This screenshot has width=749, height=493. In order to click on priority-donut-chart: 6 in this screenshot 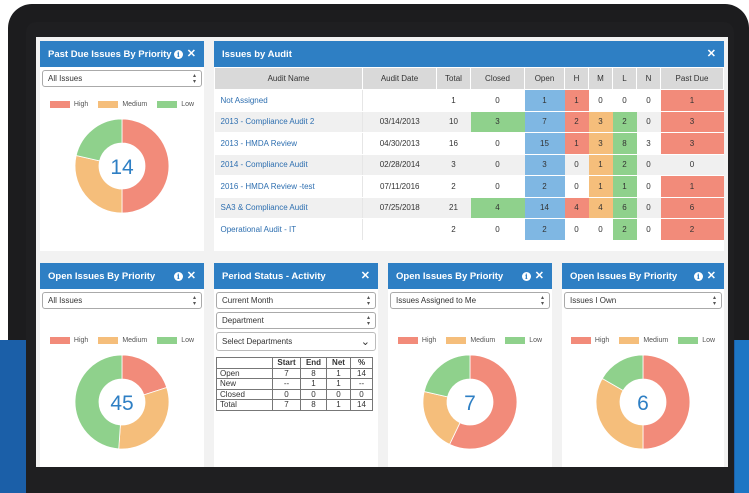, I will do `click(643, 402)`.